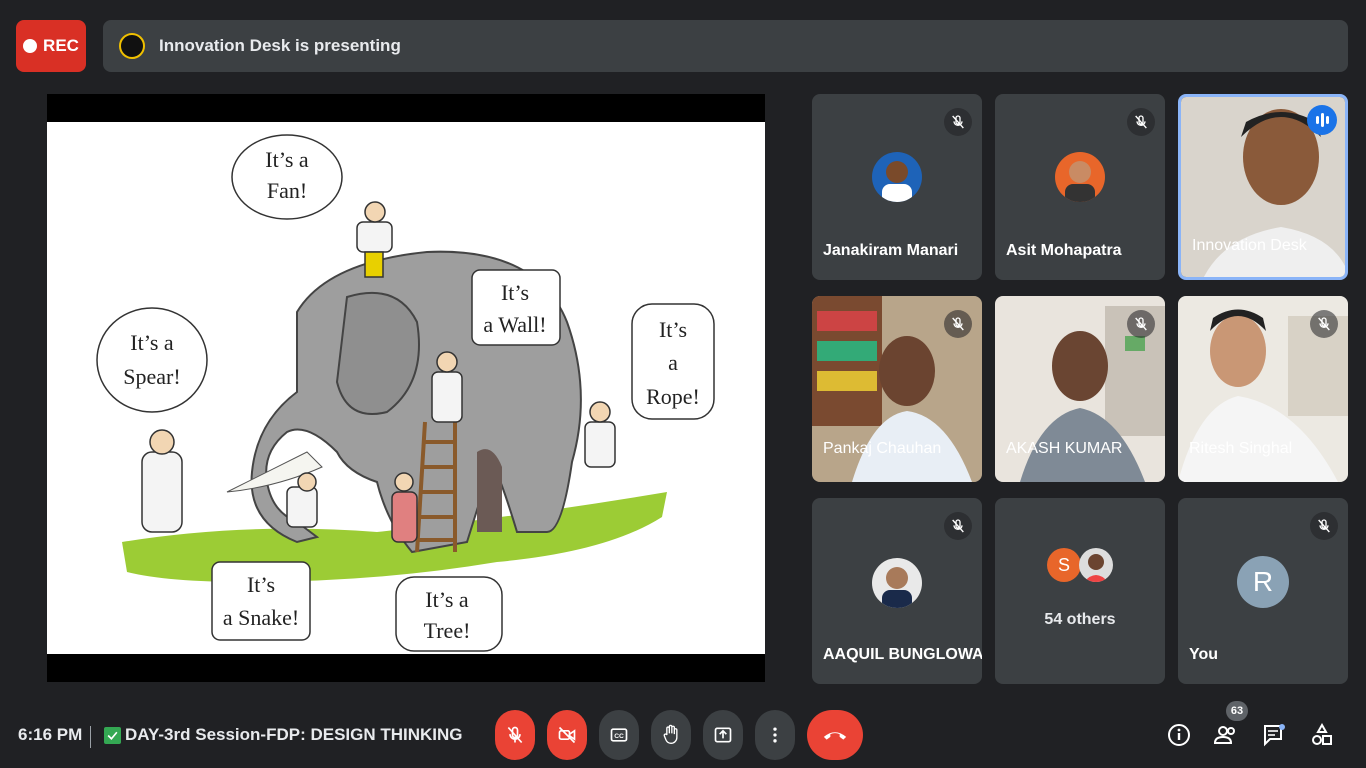 The width and height of the screenshot is (1366, 768). I want to click on record-dot-icon, so click(30, 46).